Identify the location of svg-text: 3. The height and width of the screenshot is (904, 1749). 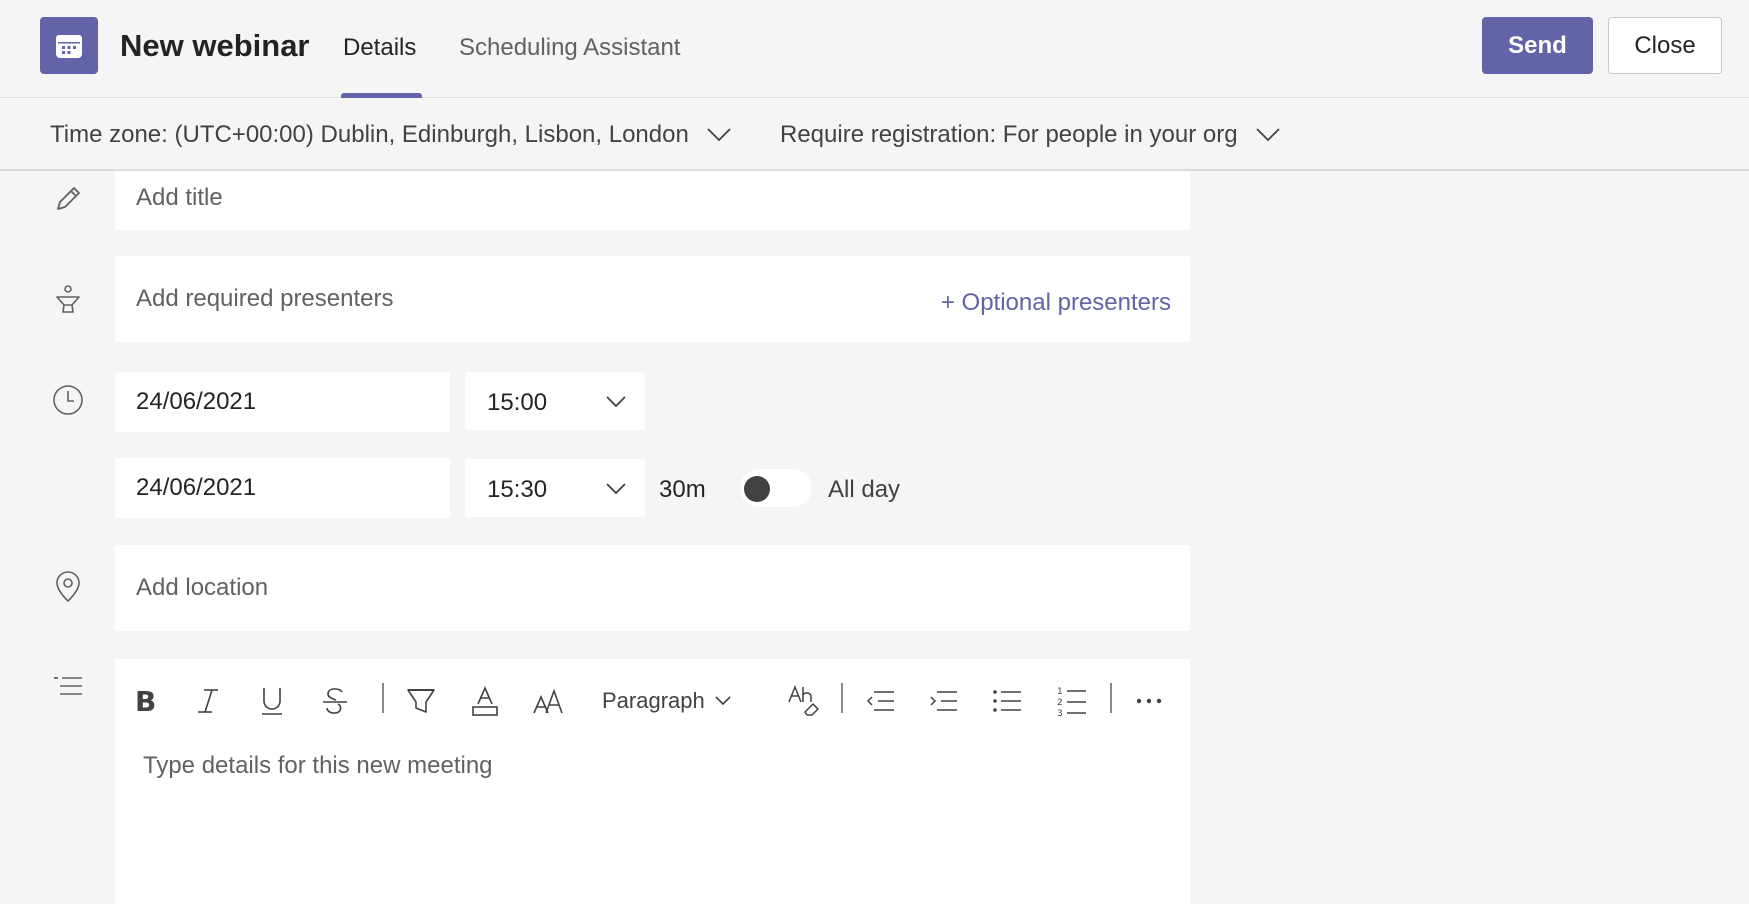
(1060, 713).